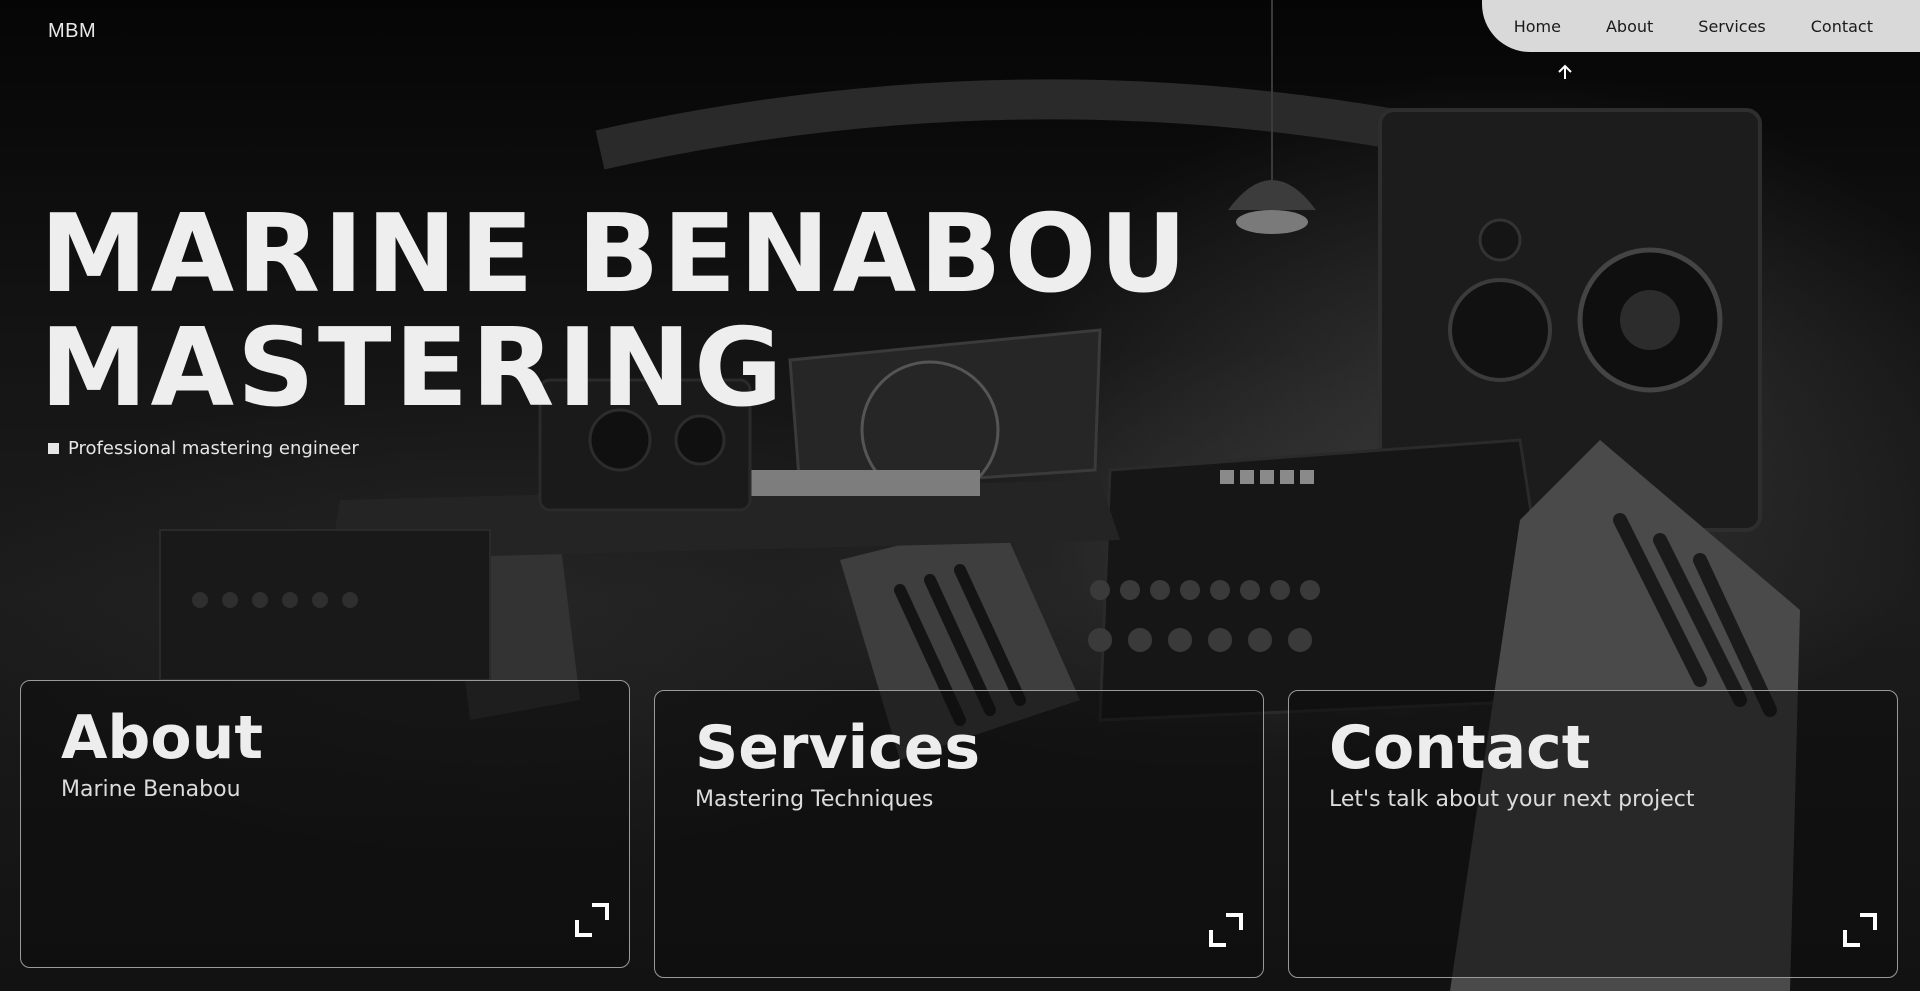  I want to click on hero-subtitle-text: Professional mastering engineer, so click(213, 448).